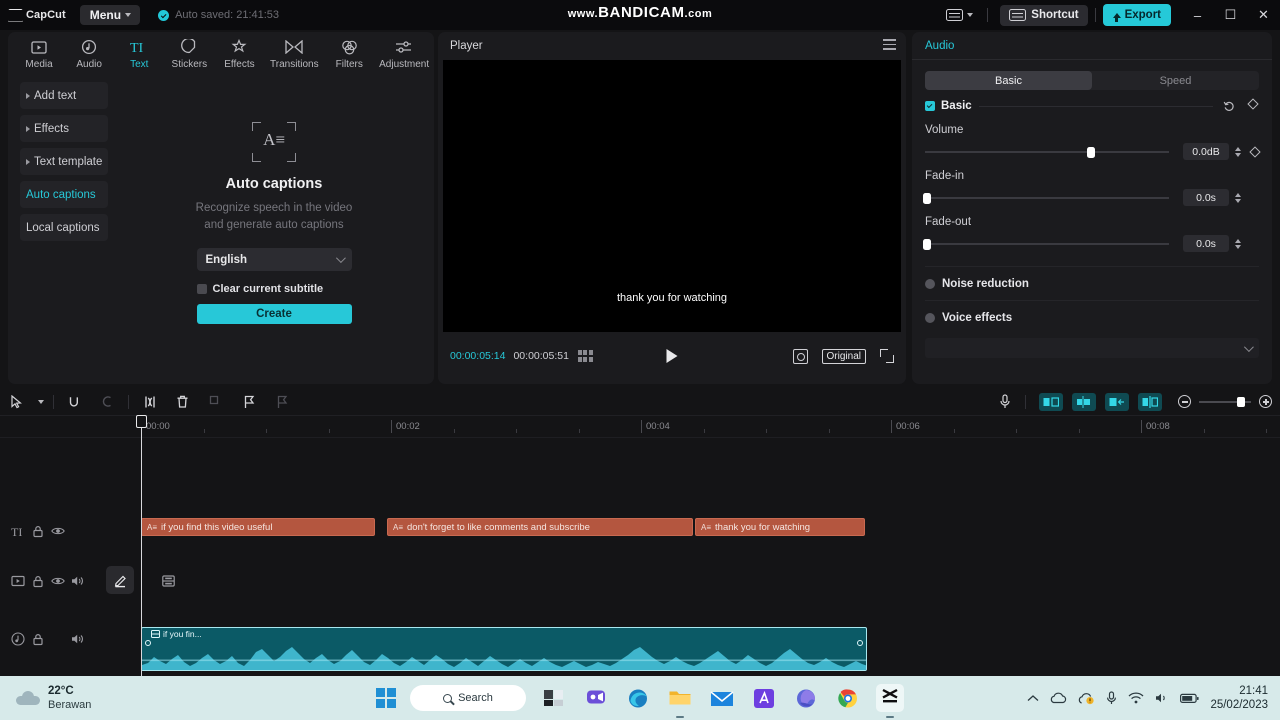 Image resolution: width=1280 pixels, height=720 pixels. Describe the element at coordinates (182, 402) in the screenshot. I see `delete-button` at that location.